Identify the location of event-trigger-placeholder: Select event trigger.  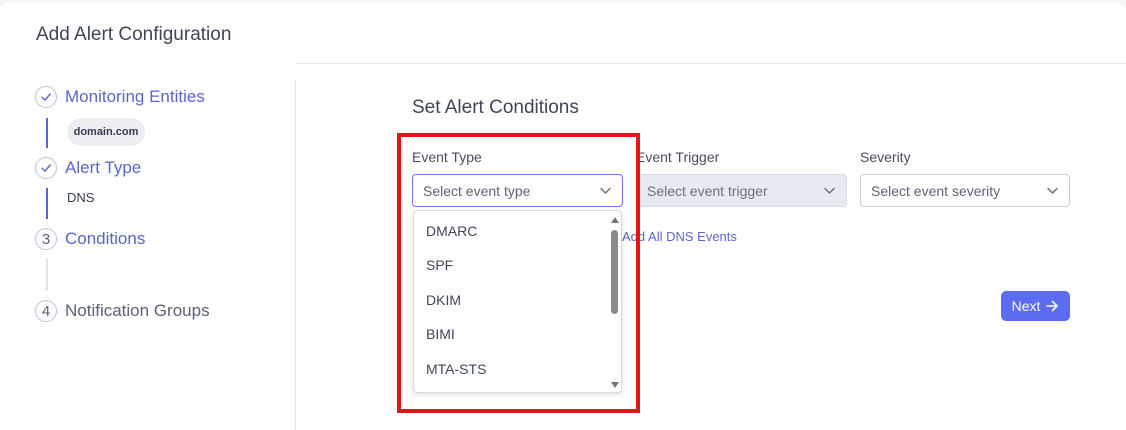
(707, 190).